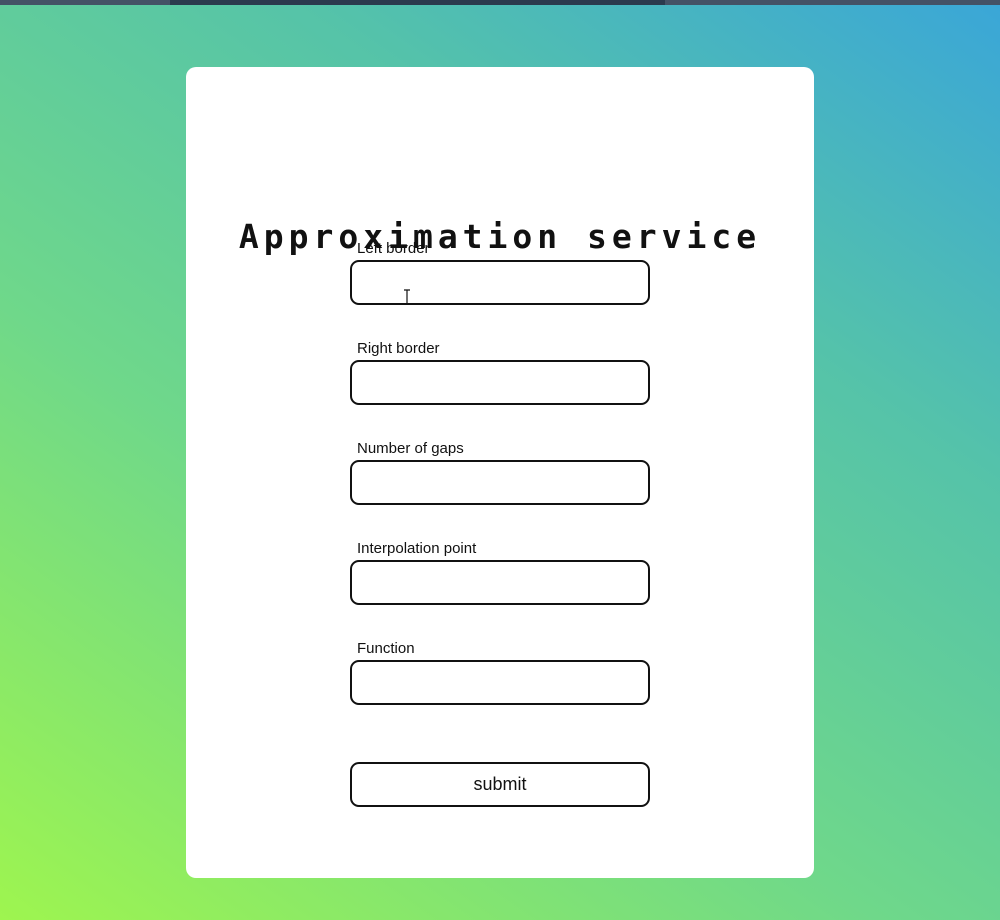  What do you see at coordinates (500, 382) in the screenshot?
I see `right-border-input` at bounding box center [500, 382].